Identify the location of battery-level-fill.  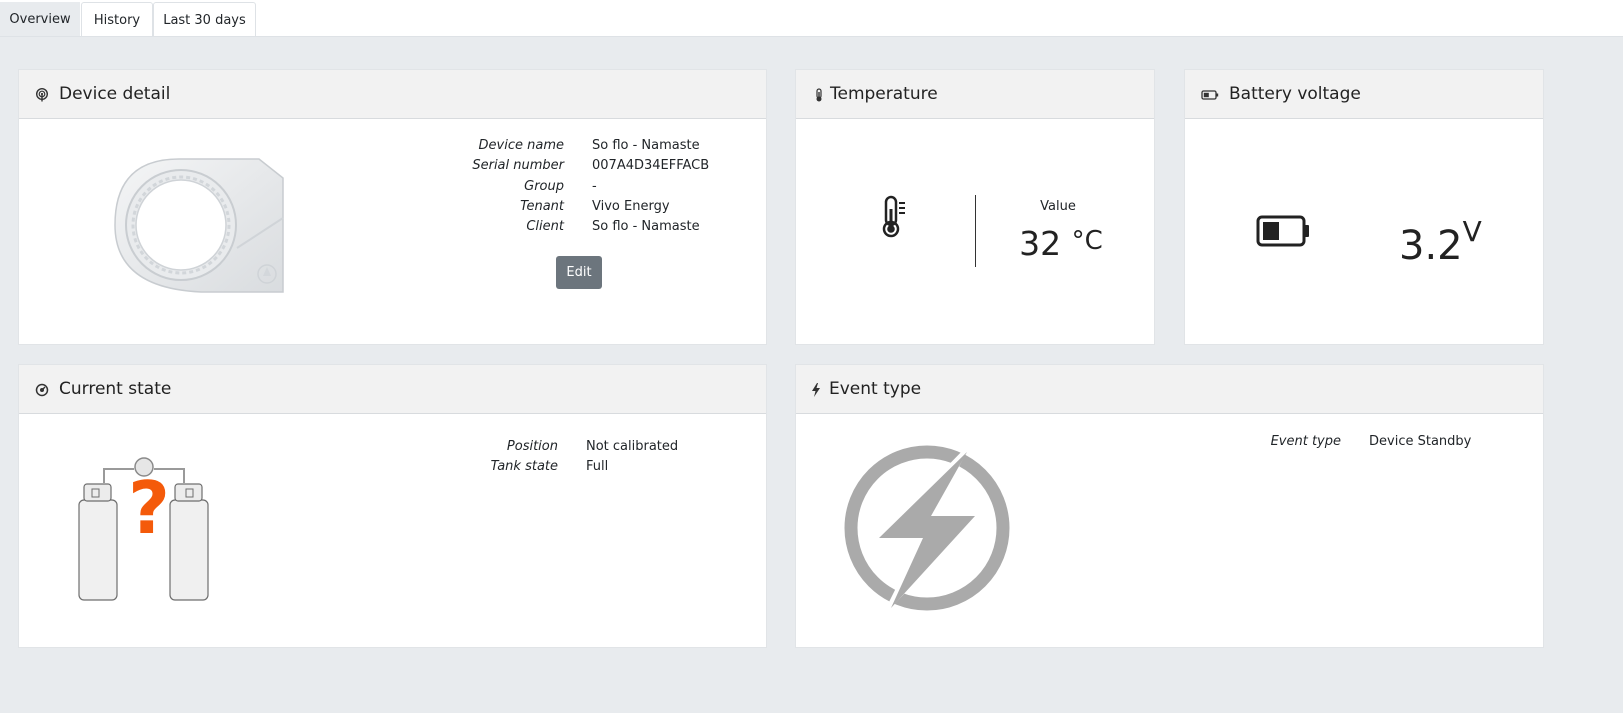
(1271, 231).